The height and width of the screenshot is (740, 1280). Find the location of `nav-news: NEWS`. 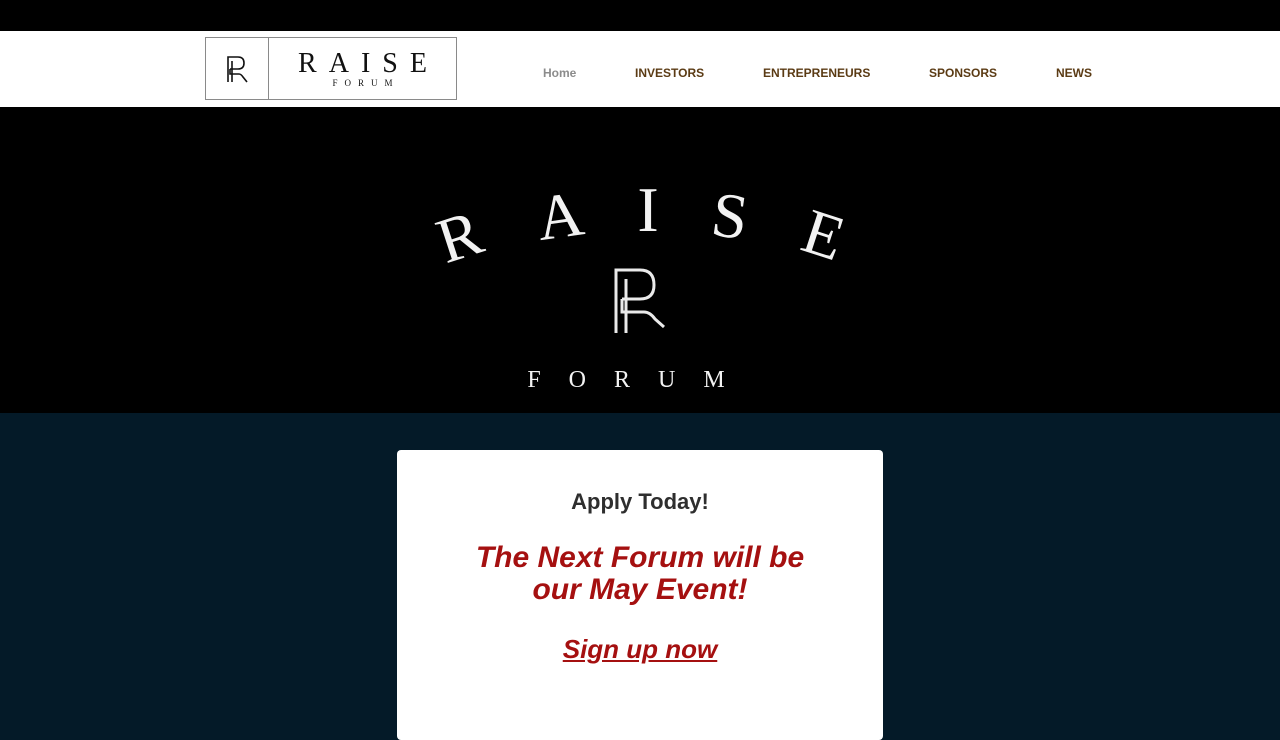

nav-news: NEWS is located at coordinates (1074, 73).